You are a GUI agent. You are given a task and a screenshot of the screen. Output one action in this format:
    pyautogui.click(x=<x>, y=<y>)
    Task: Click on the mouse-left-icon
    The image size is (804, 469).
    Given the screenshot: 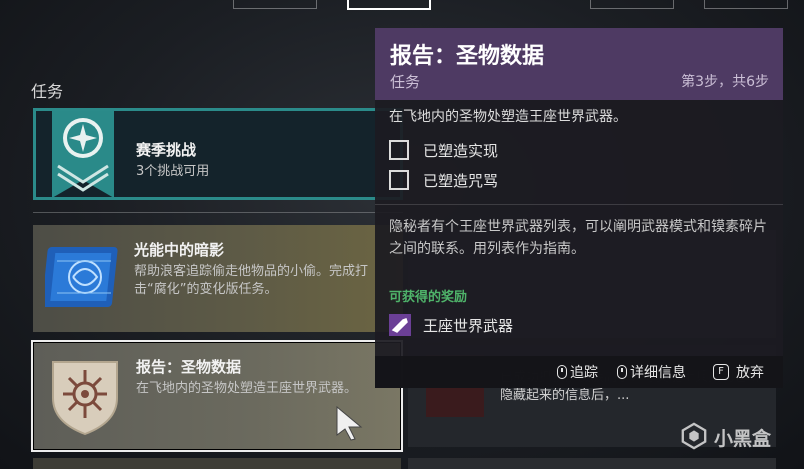 What is the action you would take?
    pyautogui.click(x=562, y=372)
    